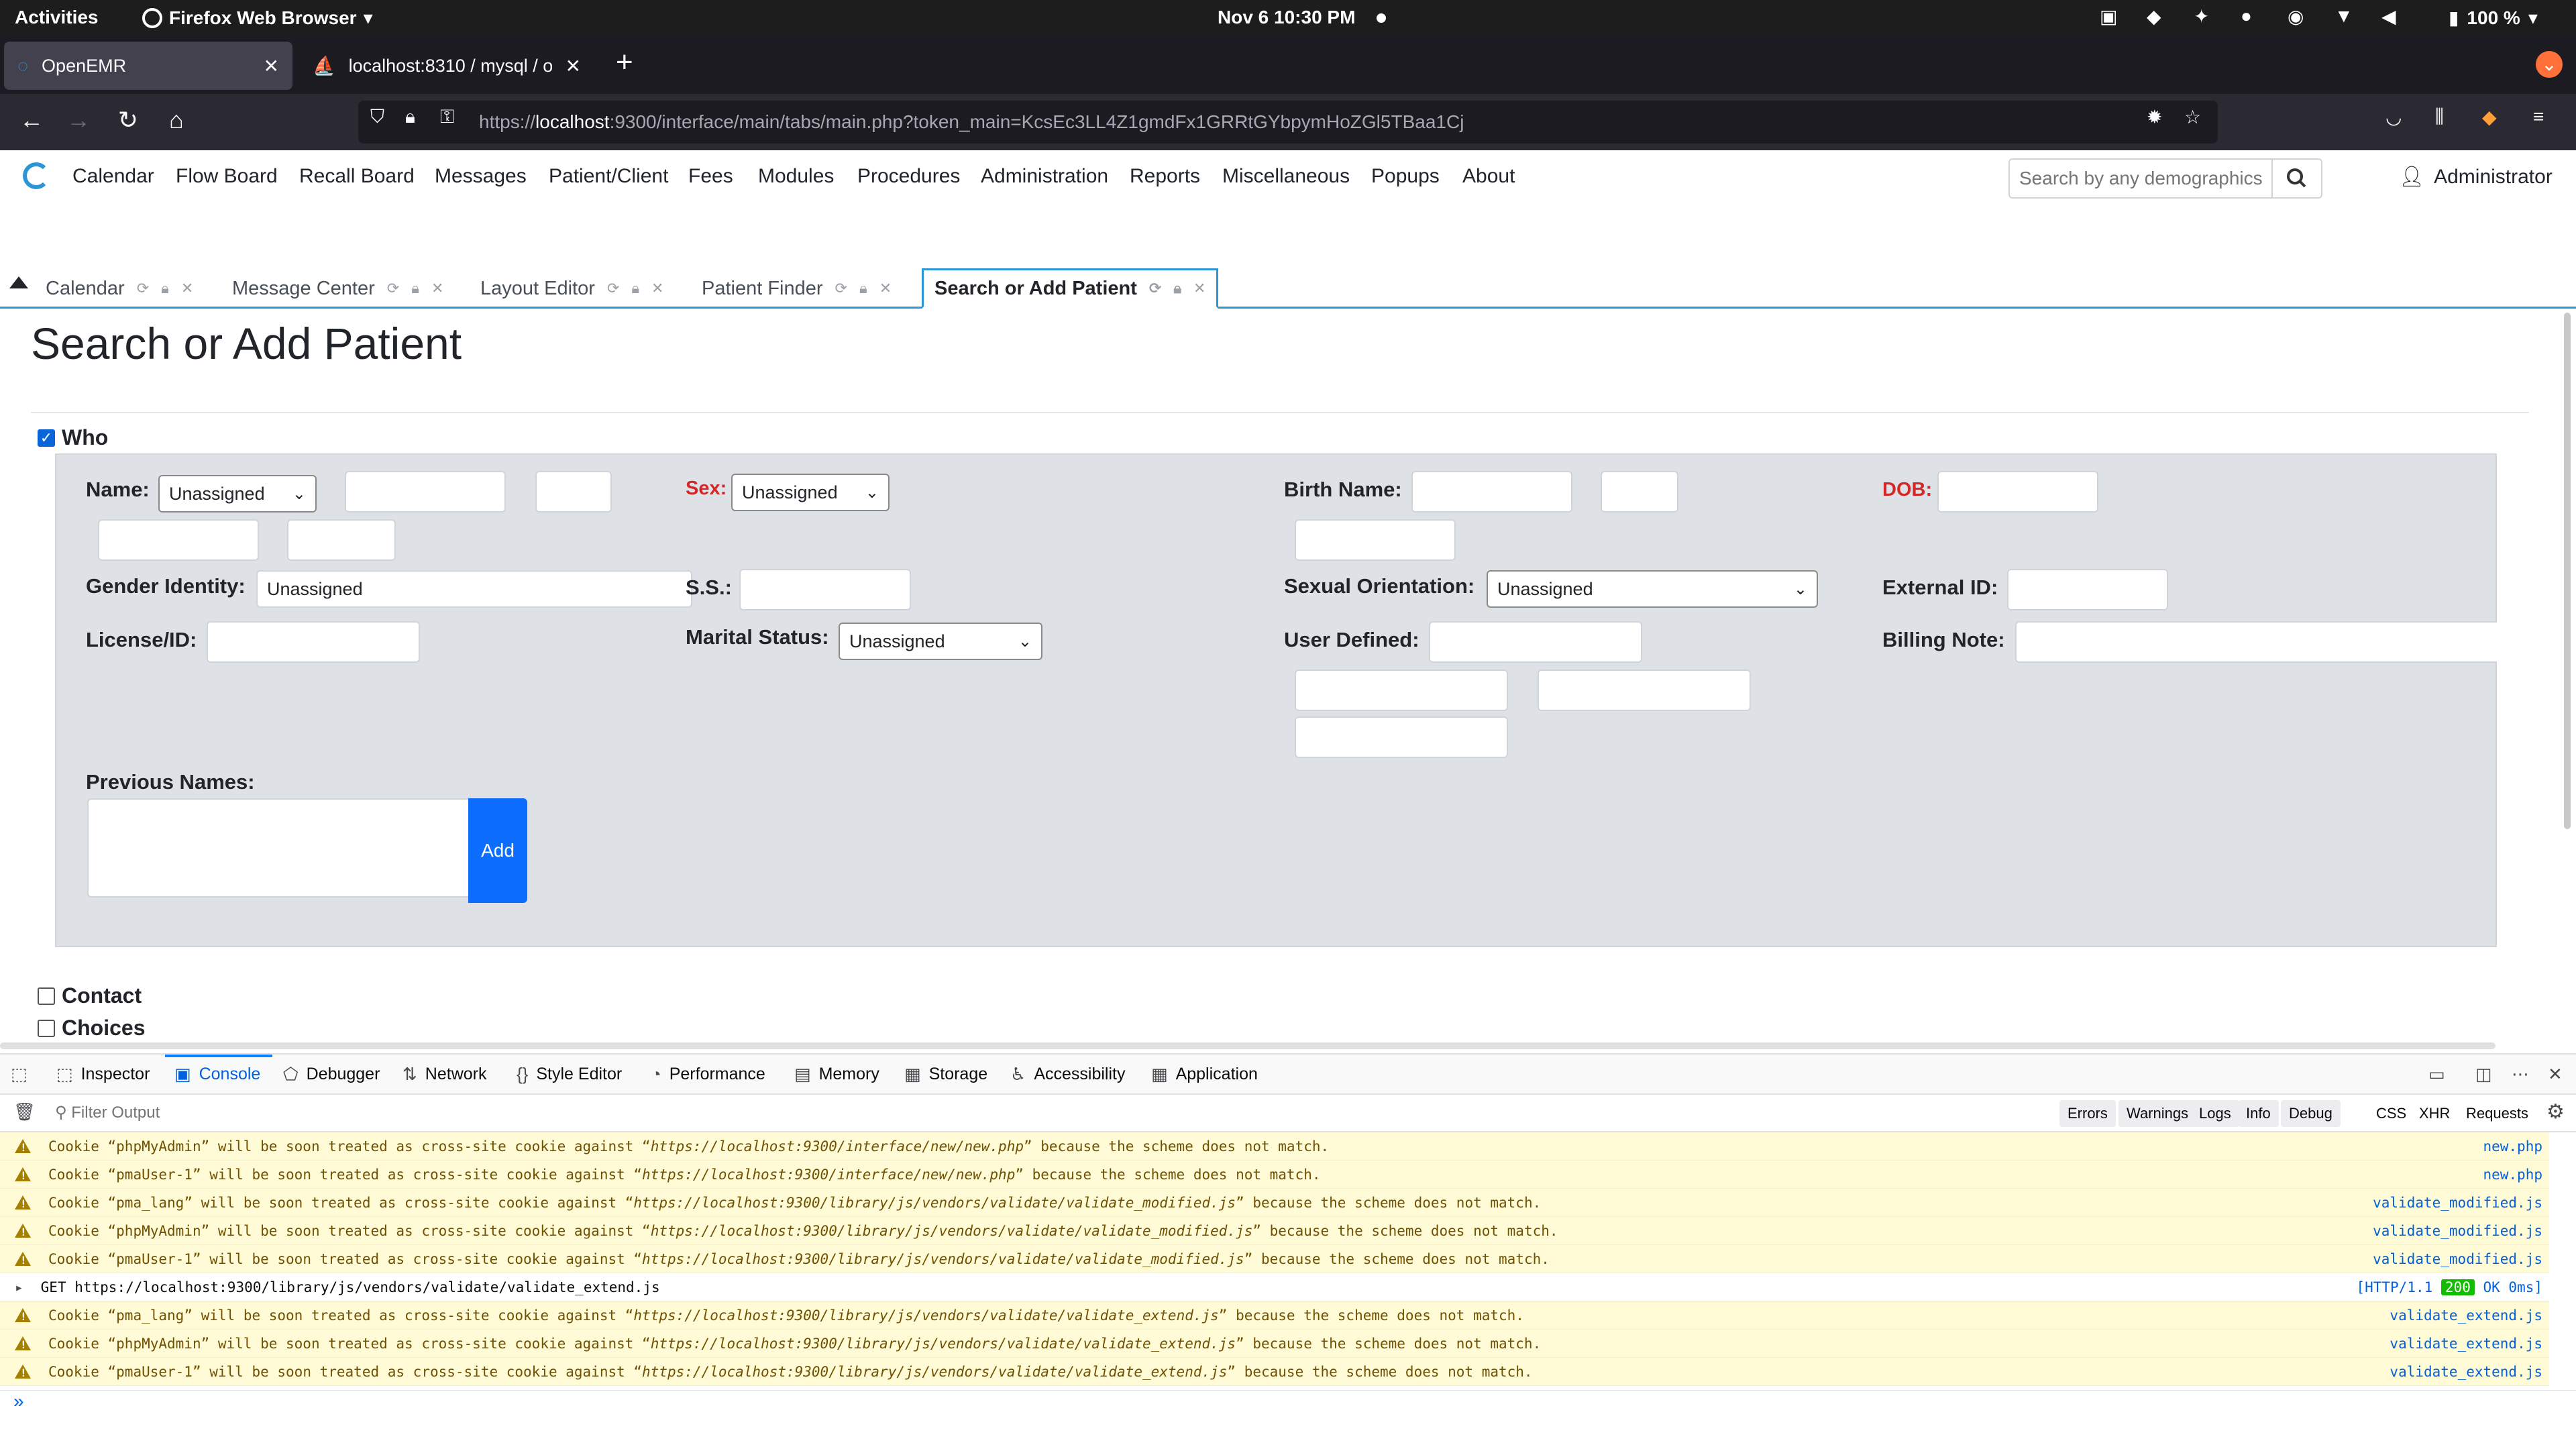 The height and width of the screenshot is (1449, 2576). Describe the element at coordinates (178, 540) in the screenshot. I see `last-name-input` at that location.